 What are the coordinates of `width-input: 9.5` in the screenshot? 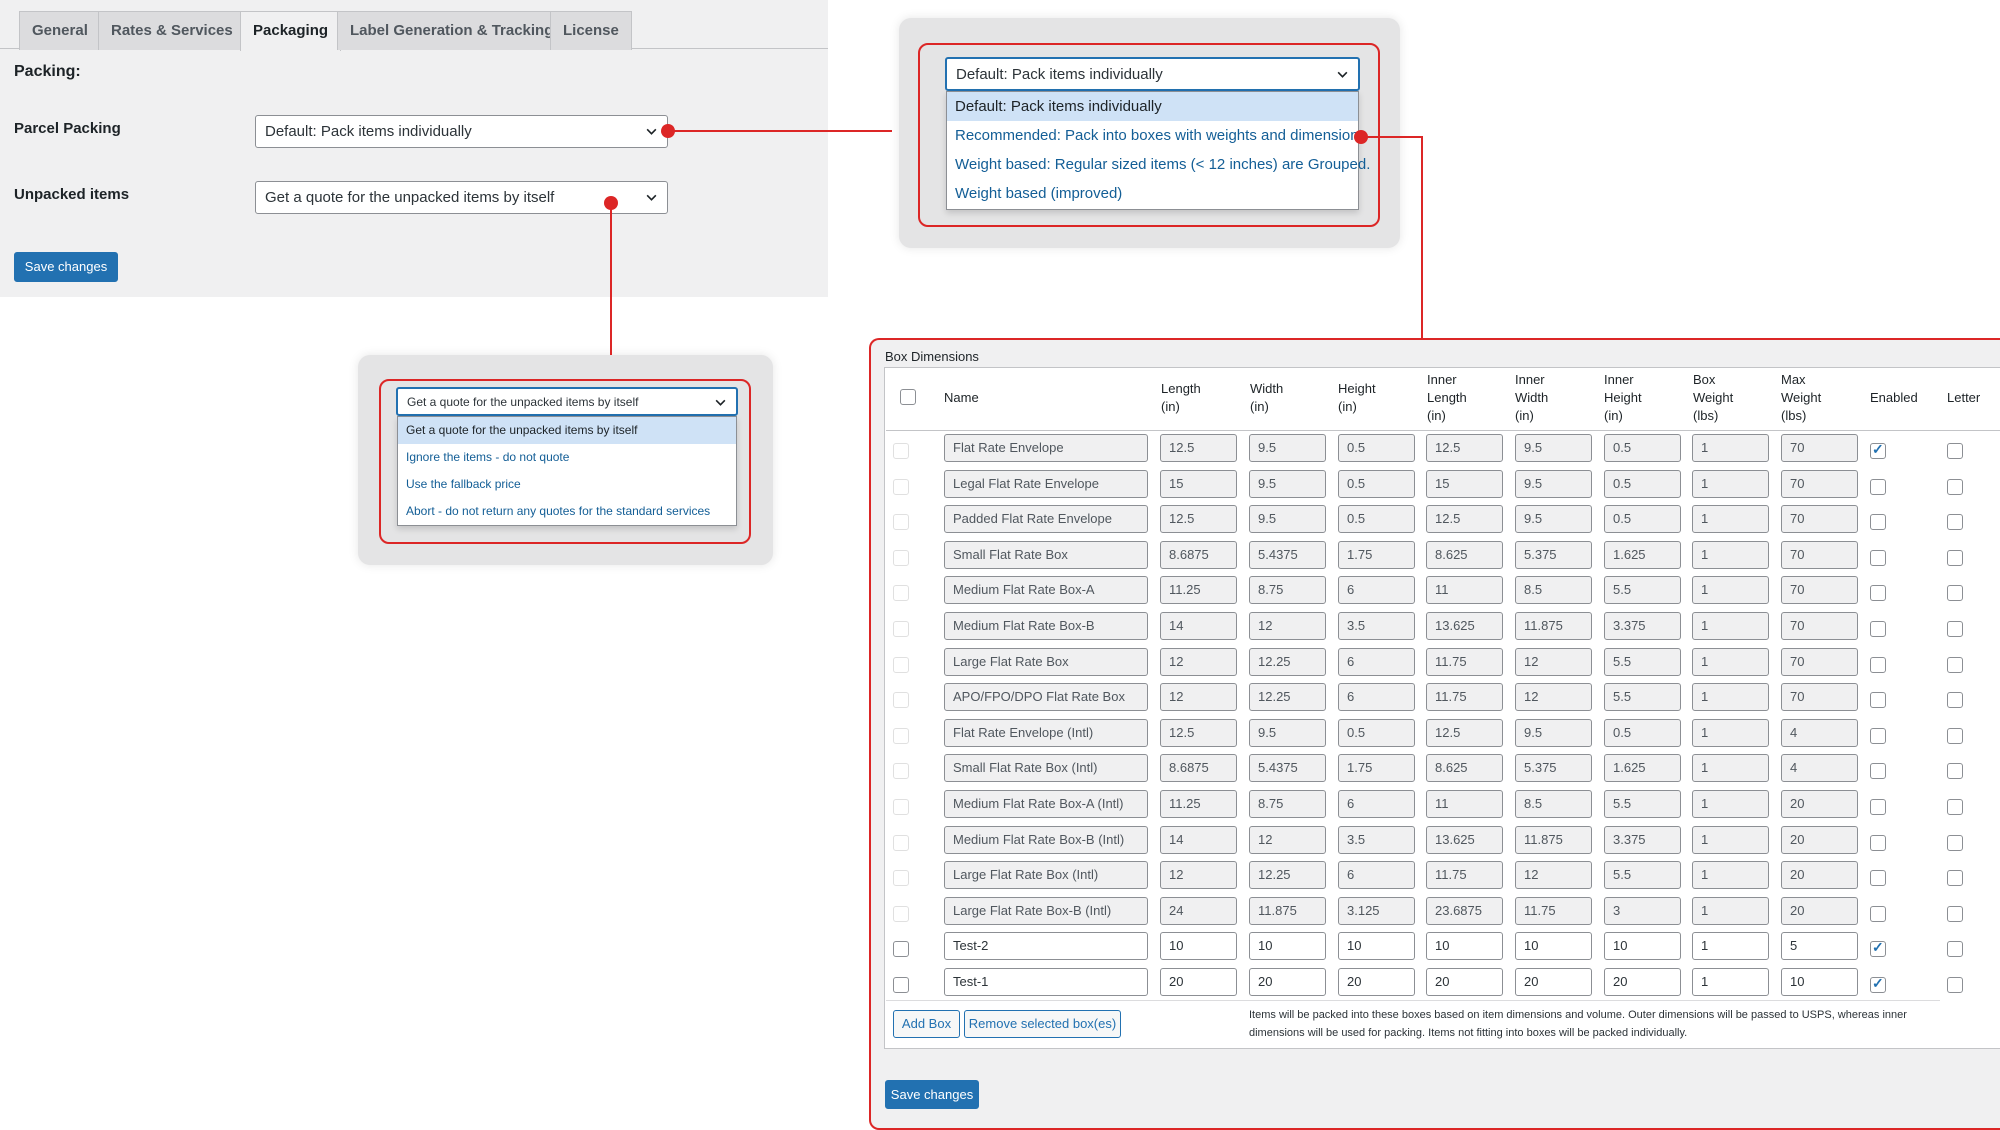 It's located at (1287, 732).